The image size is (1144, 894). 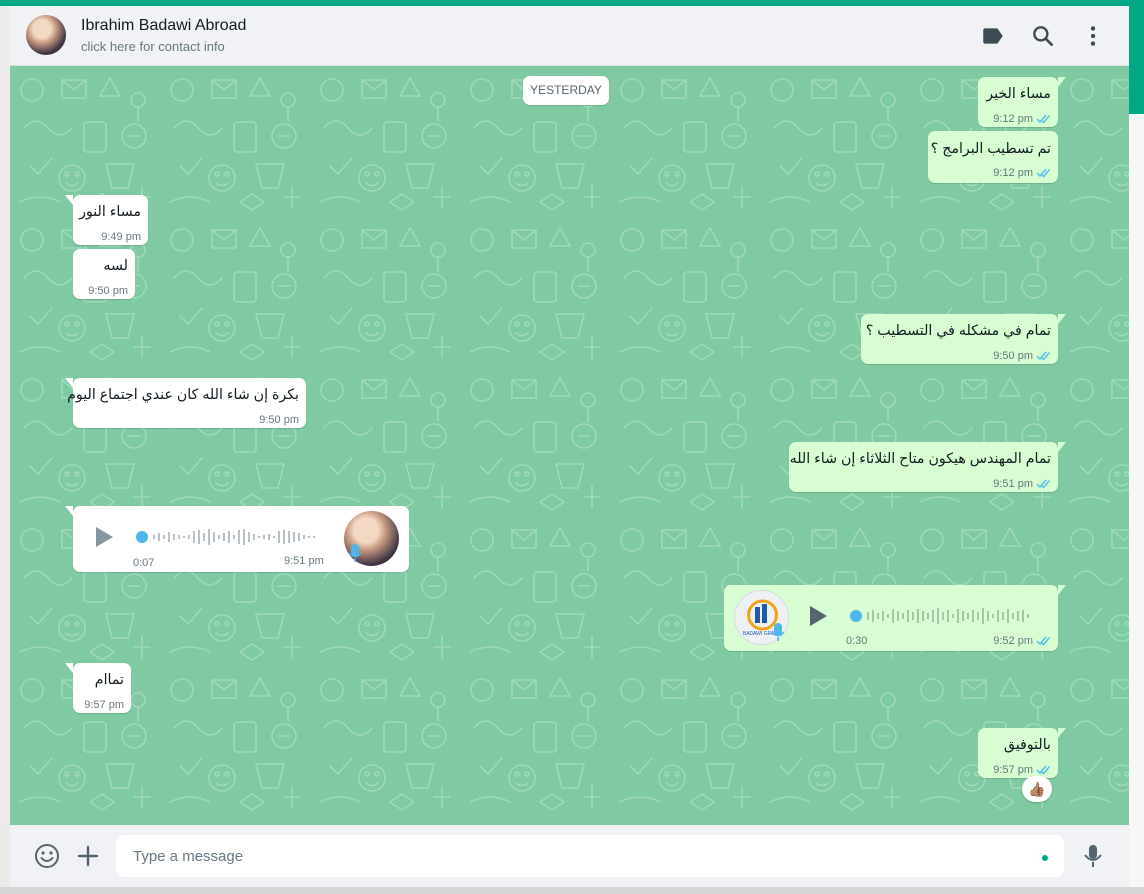 I want to click on contact-info-hint: click here for contact info, so click(x=153, y=46).